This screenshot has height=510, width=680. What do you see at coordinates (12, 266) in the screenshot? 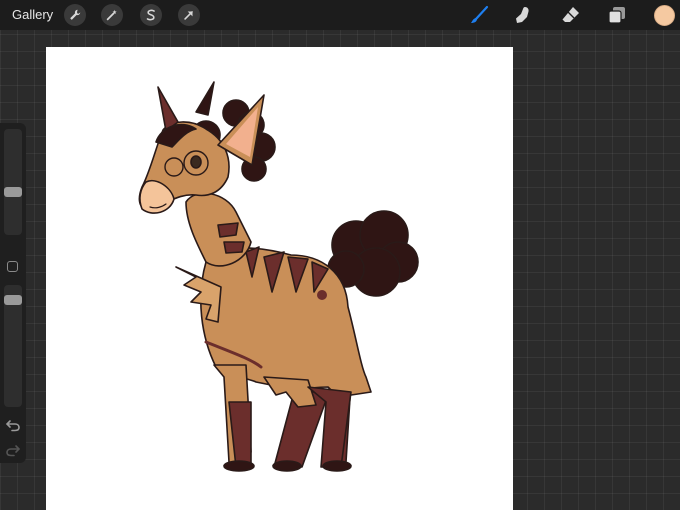
I see `modify-button` at bounding box center [12, 266].